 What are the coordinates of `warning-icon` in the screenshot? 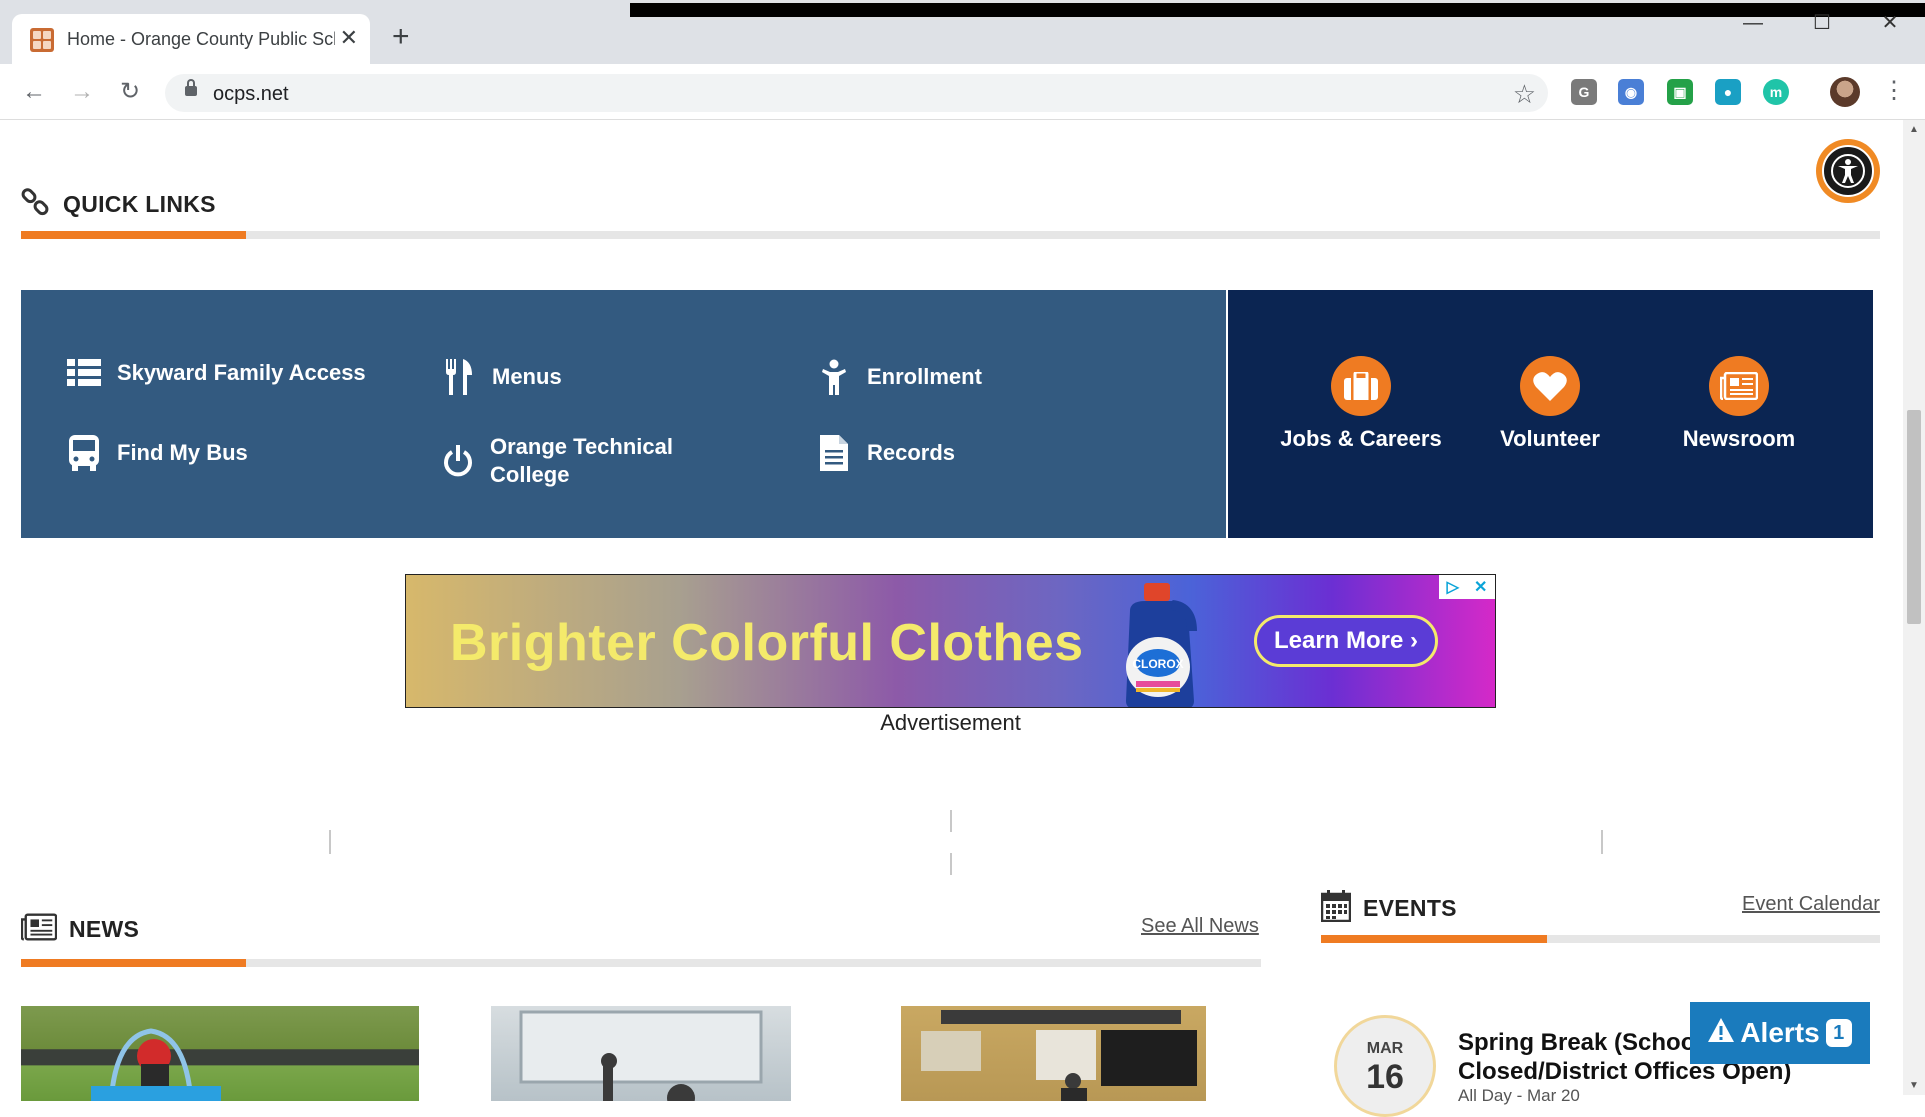 It's located at (1721, 1033).